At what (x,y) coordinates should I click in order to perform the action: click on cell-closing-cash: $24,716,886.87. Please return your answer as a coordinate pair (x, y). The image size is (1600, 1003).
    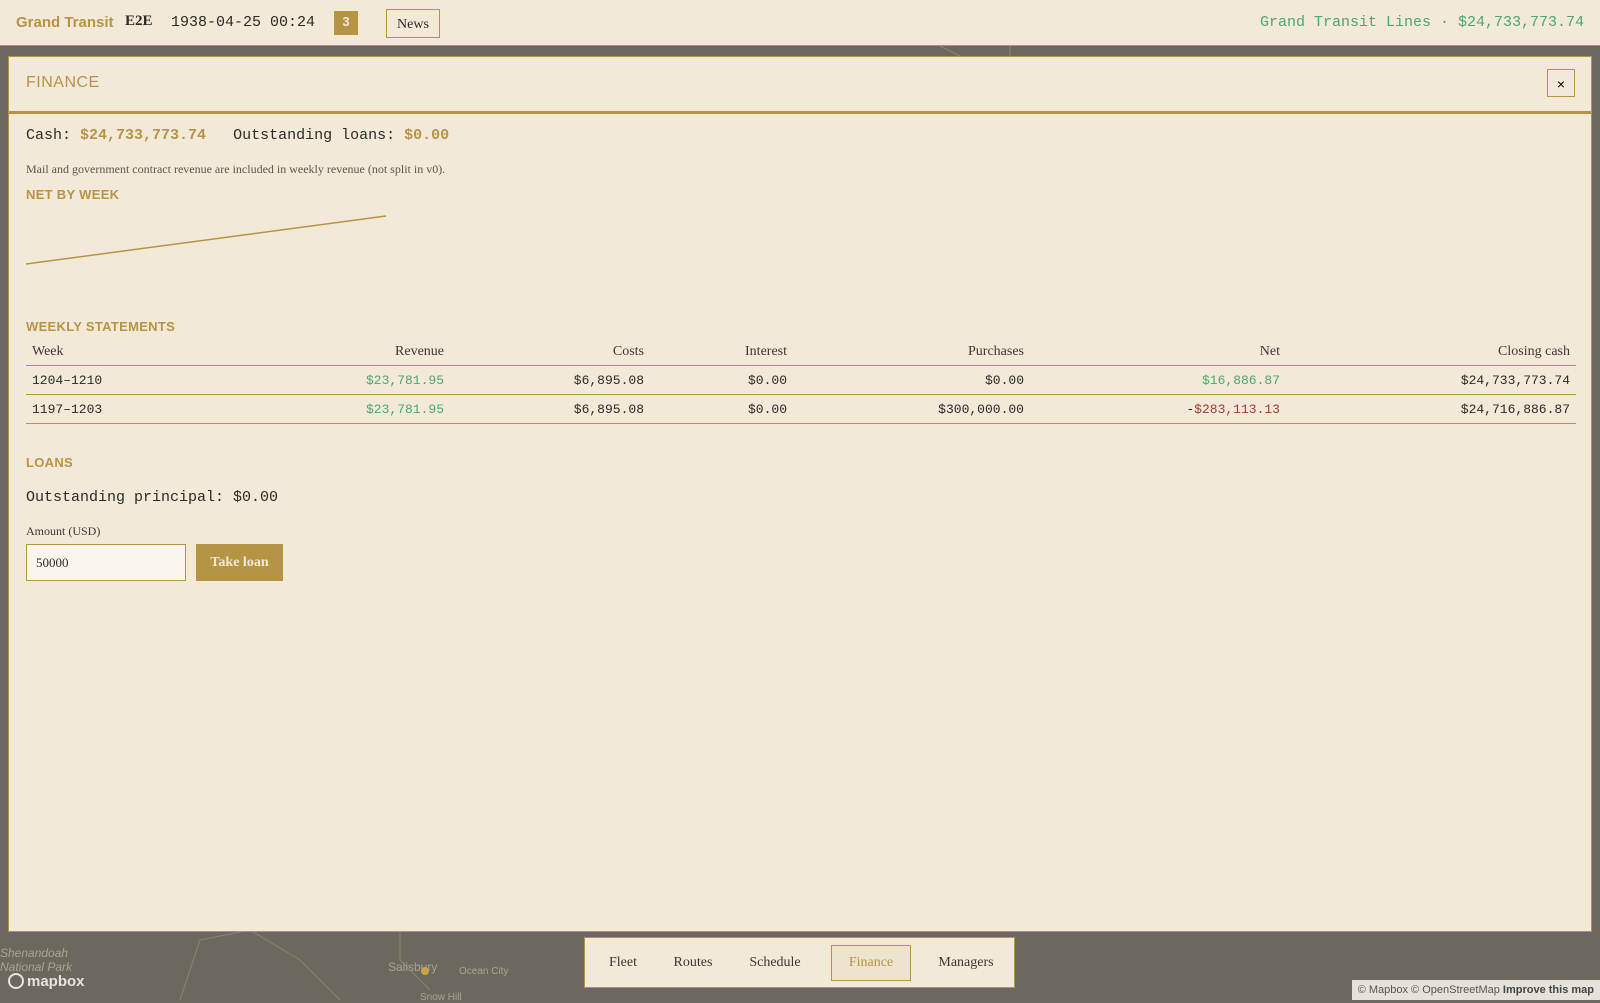
    Looking at the image, I should click on (1431, 409).